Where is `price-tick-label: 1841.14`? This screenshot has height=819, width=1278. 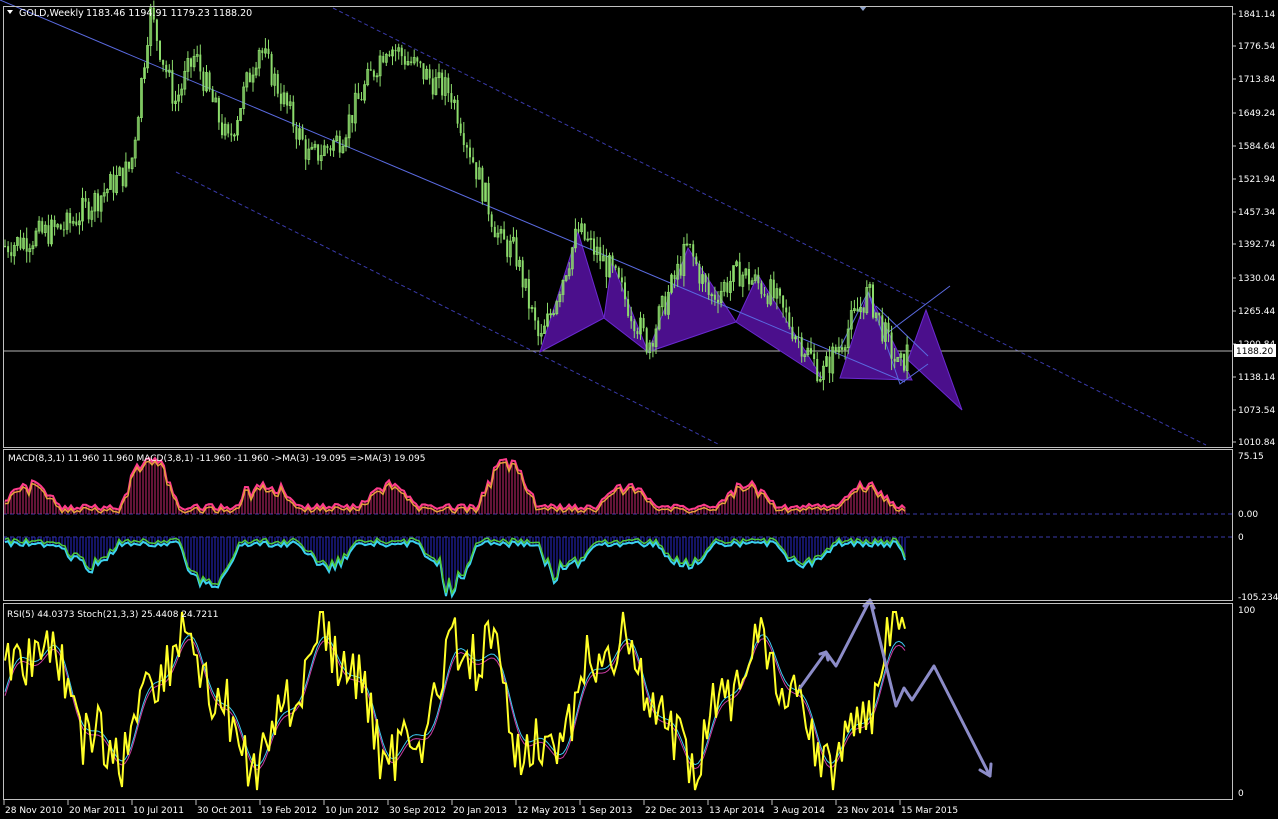
price-tick-label: 1841.14 is located at coordinates (1256, 15).